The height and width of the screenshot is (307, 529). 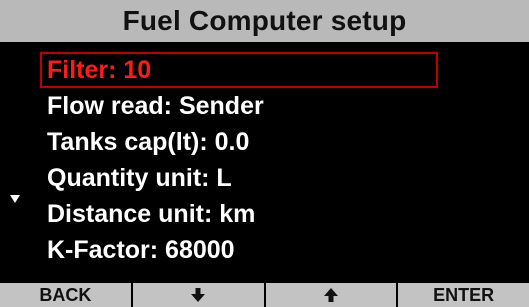 I want to click on softkey-bar: BACK ENTER, so click(x=264, y=295).